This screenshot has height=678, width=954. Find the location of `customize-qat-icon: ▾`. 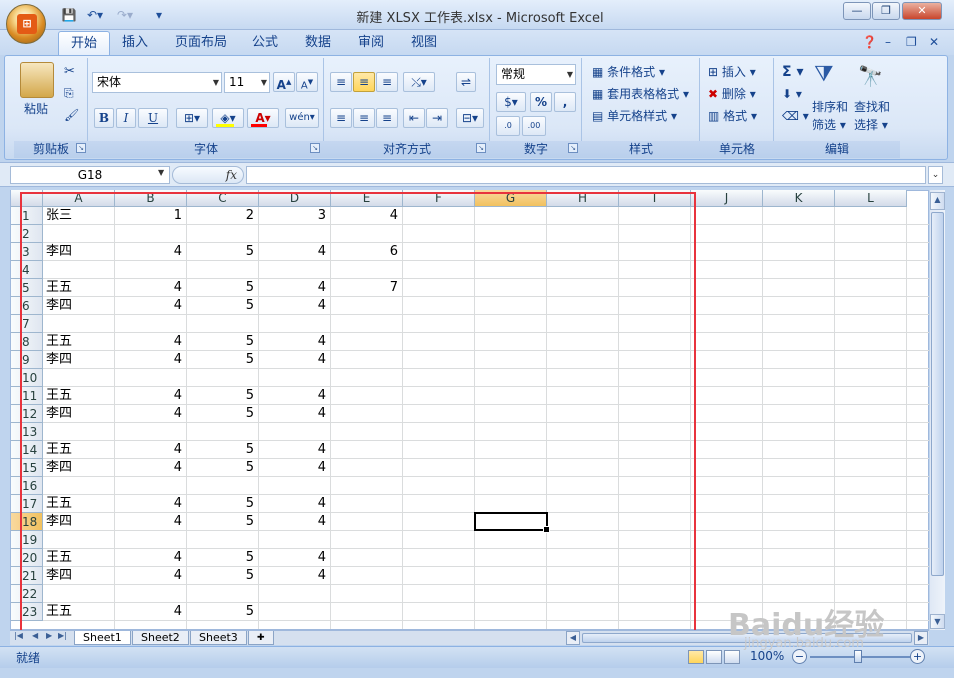

customize-qat-icon: ▾ is located at coordinates (159, 15).